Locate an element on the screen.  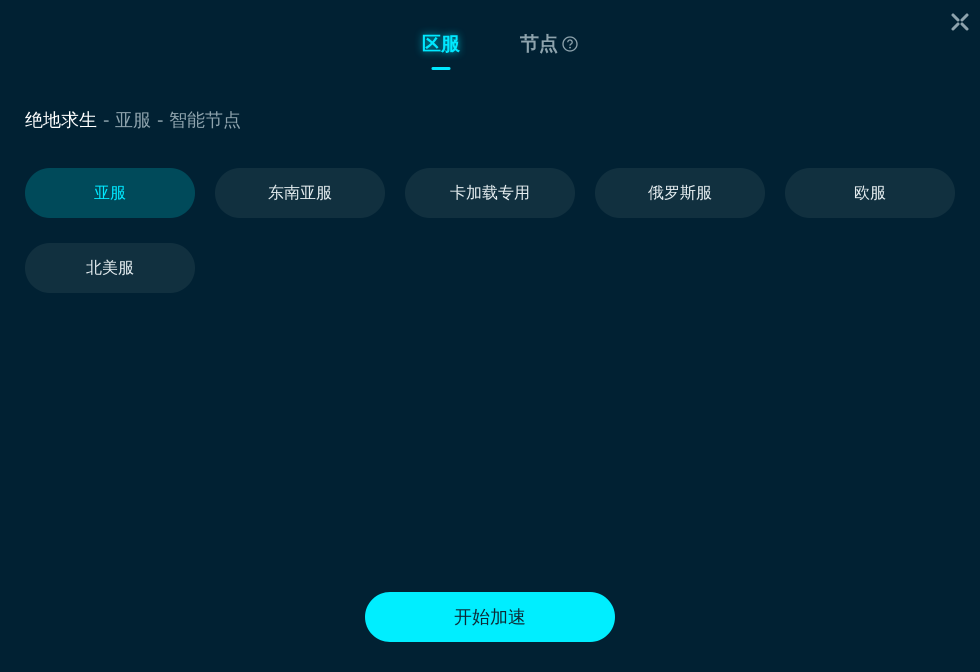
tab-indicator is located at coordinates (441, 68).